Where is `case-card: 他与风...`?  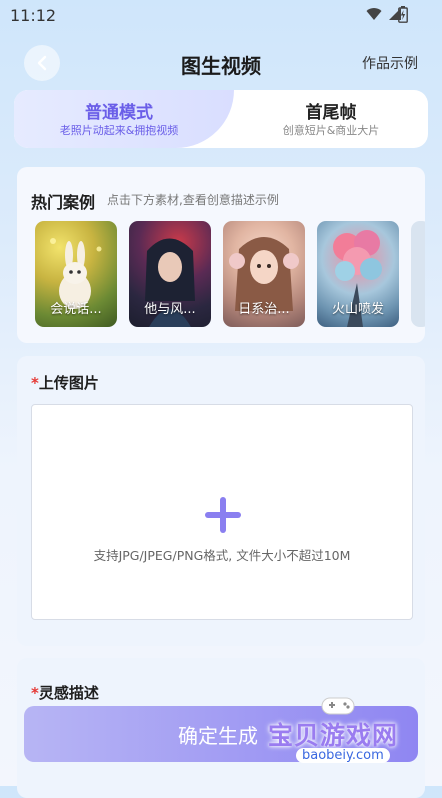 case-card: 他与风... is located at coordinates (170, 274).